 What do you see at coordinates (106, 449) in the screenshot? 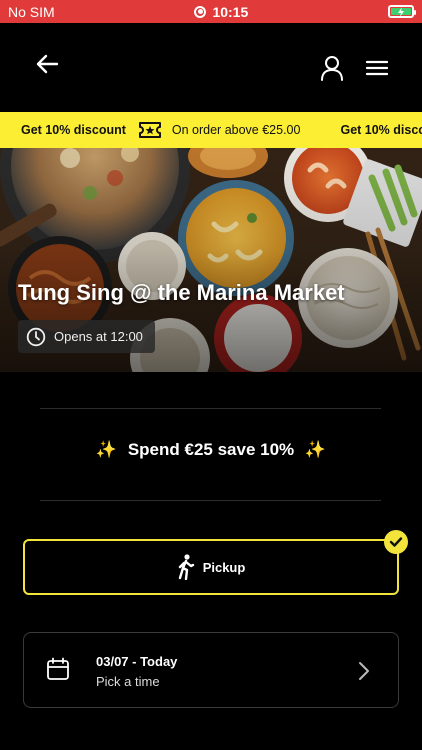
I see `sparkle-left-icon: ✨` at bounding box center [106, 449].